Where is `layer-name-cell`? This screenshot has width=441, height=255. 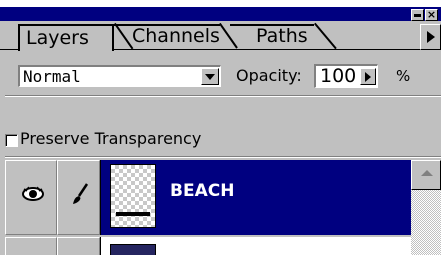
layer-name-cell is located at coordinates (255, 246).